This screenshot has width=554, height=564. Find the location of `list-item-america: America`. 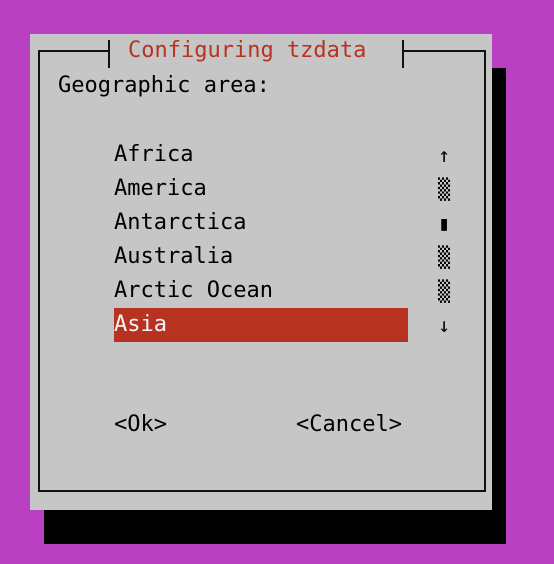

list-item-america: America is located at coordinates (261, 189).